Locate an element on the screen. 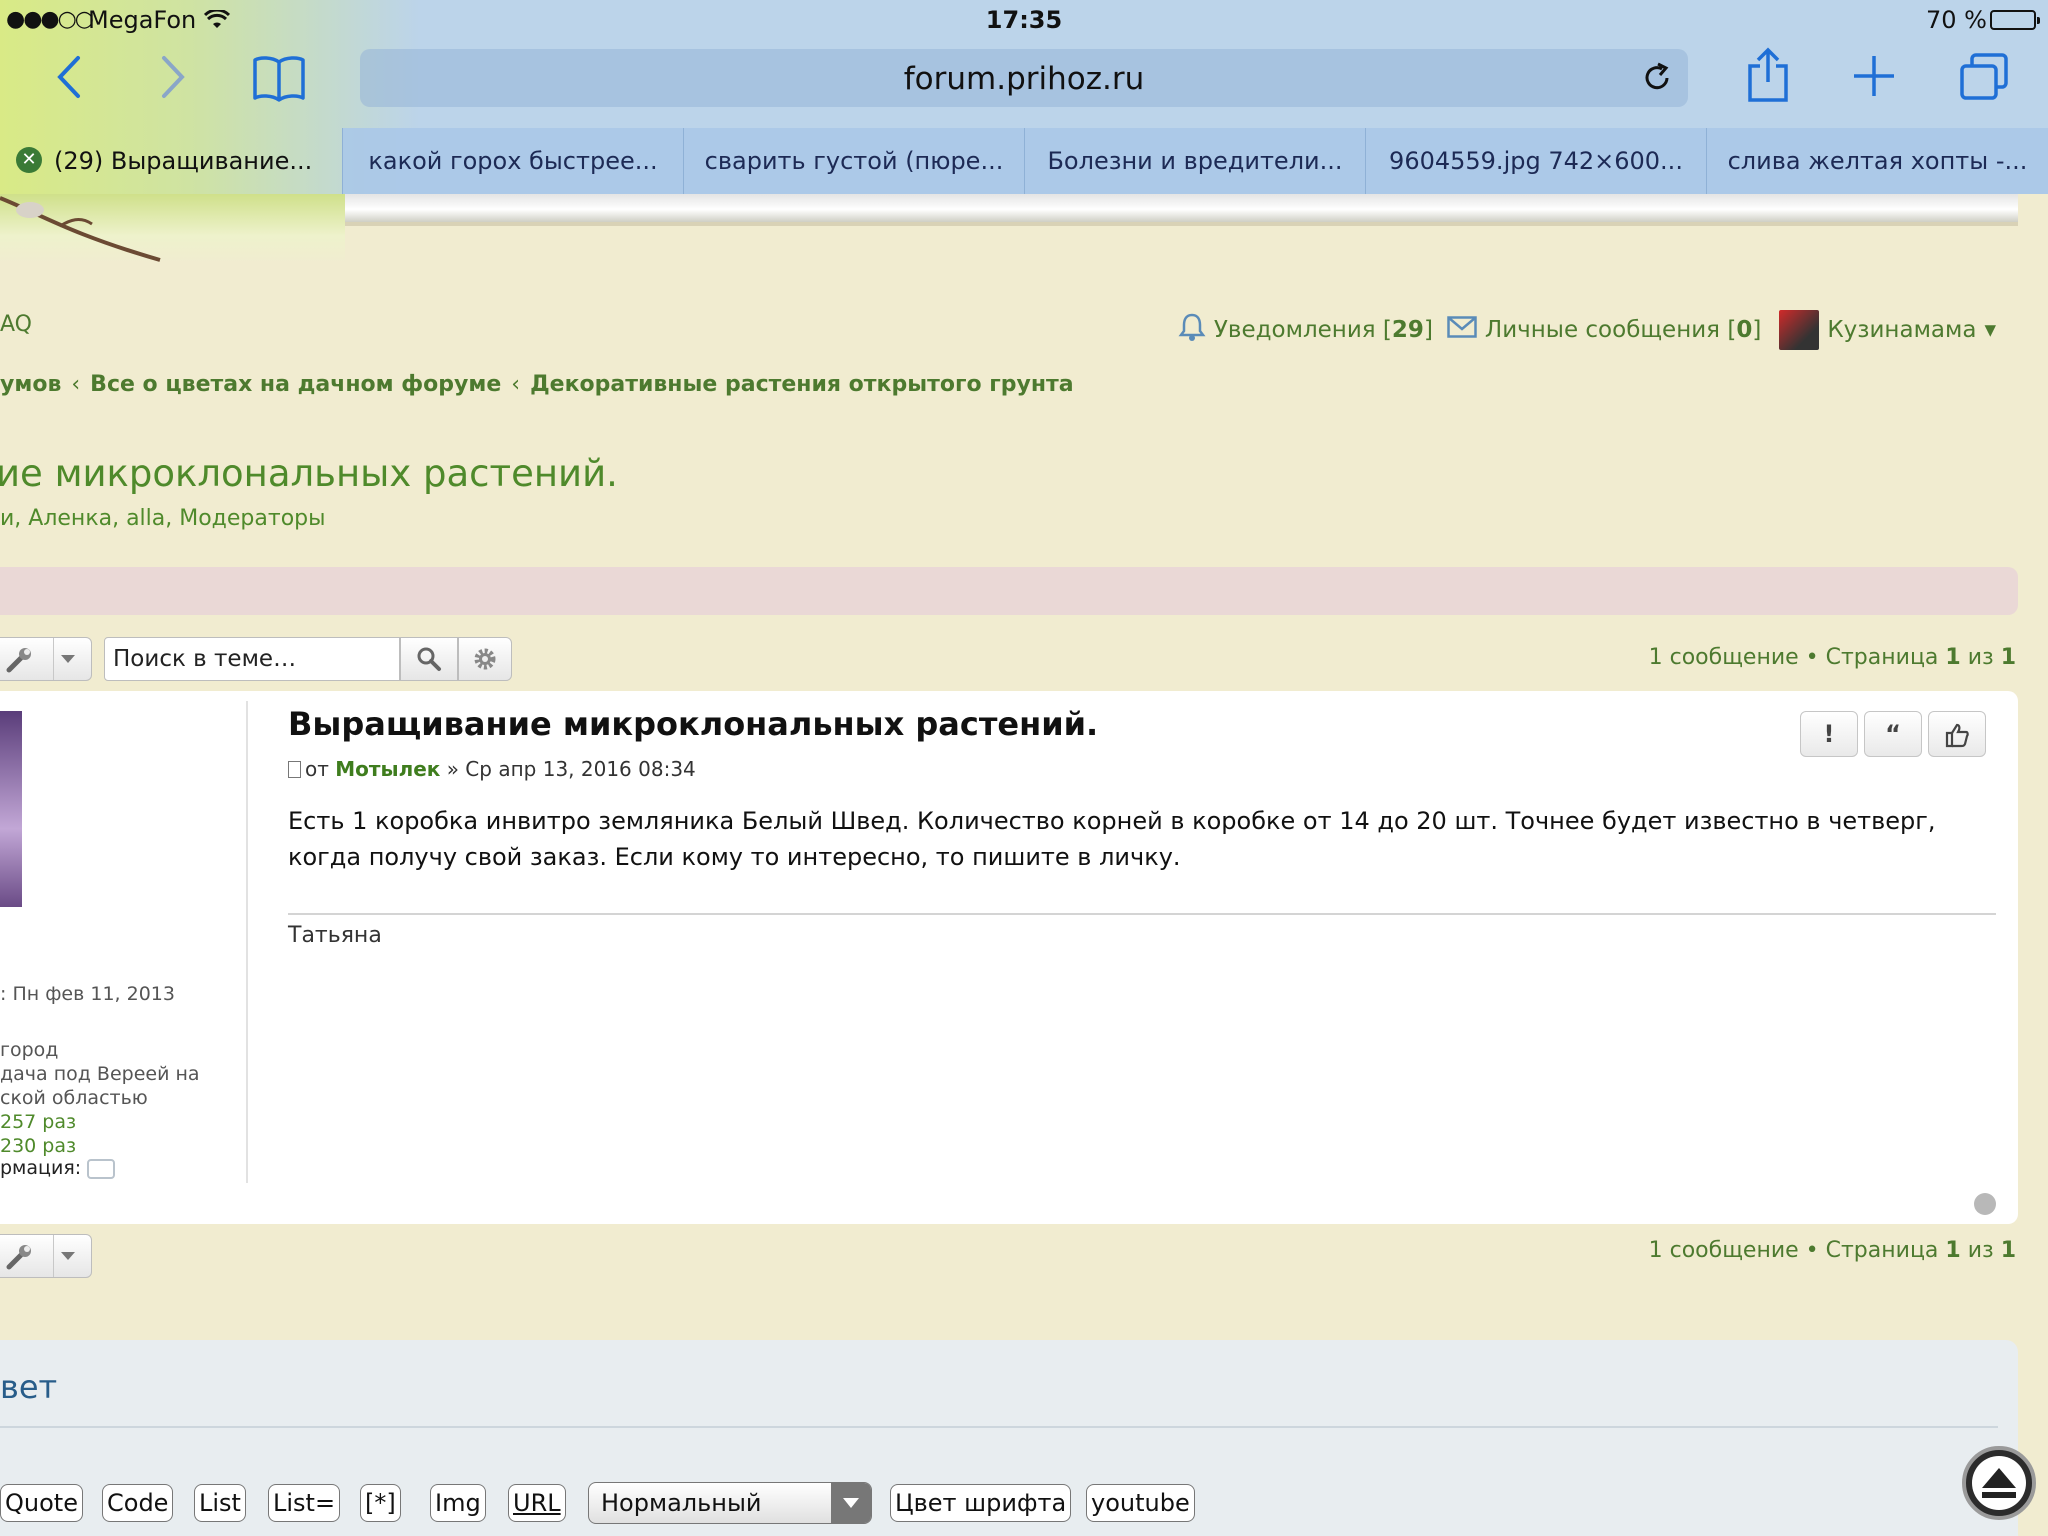 This screenshot has height=1536, width=2048. new-tab-icon is located at coordinates (1874, 78).